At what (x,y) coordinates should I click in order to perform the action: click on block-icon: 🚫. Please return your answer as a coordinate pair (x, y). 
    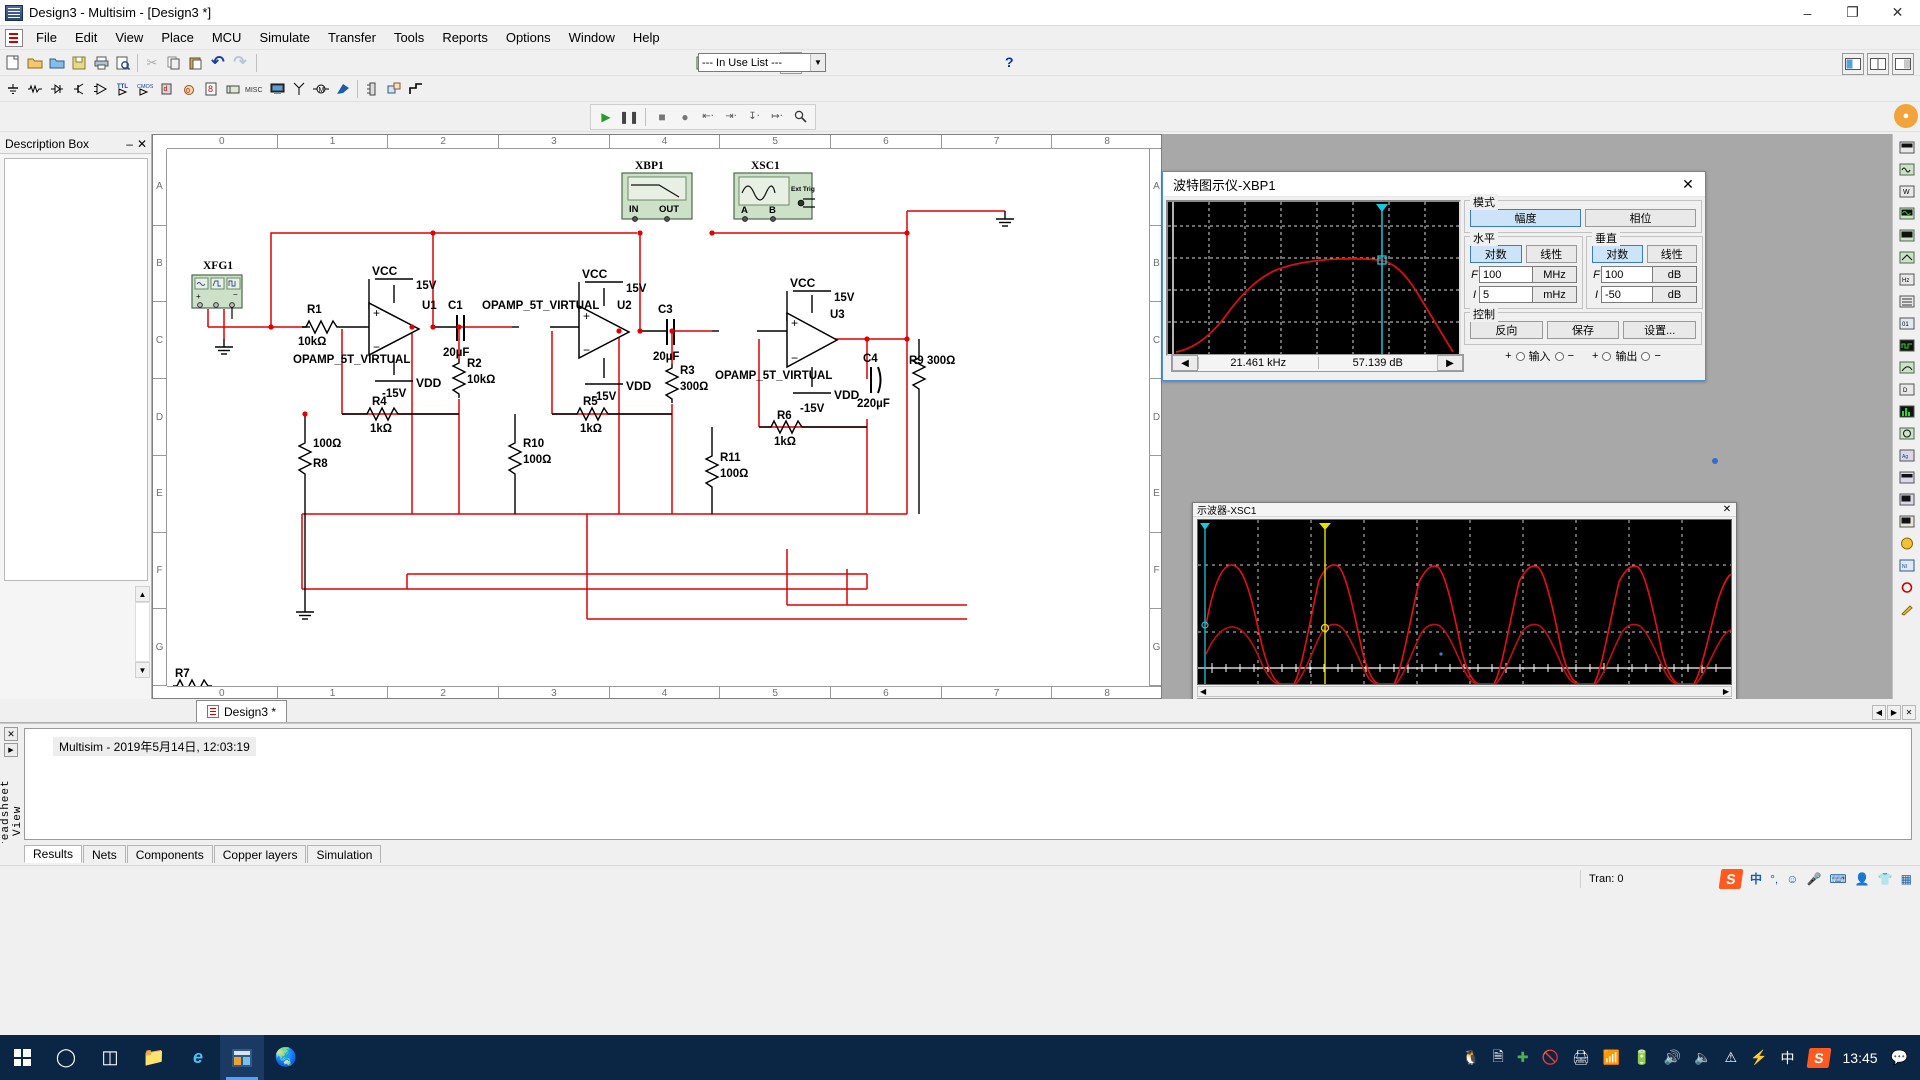
    Looking at the image, I should click on (1550, 1057).